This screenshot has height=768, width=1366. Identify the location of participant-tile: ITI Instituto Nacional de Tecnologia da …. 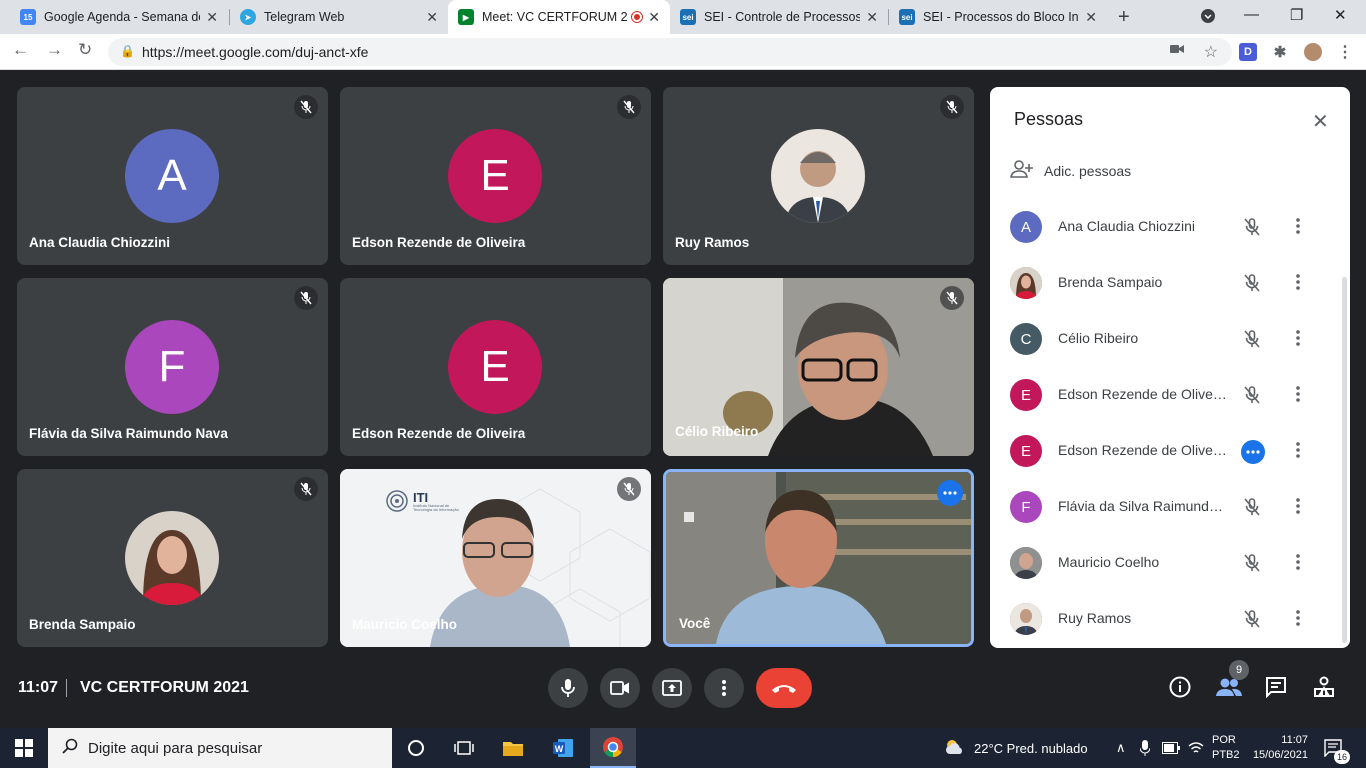
(495, 558).